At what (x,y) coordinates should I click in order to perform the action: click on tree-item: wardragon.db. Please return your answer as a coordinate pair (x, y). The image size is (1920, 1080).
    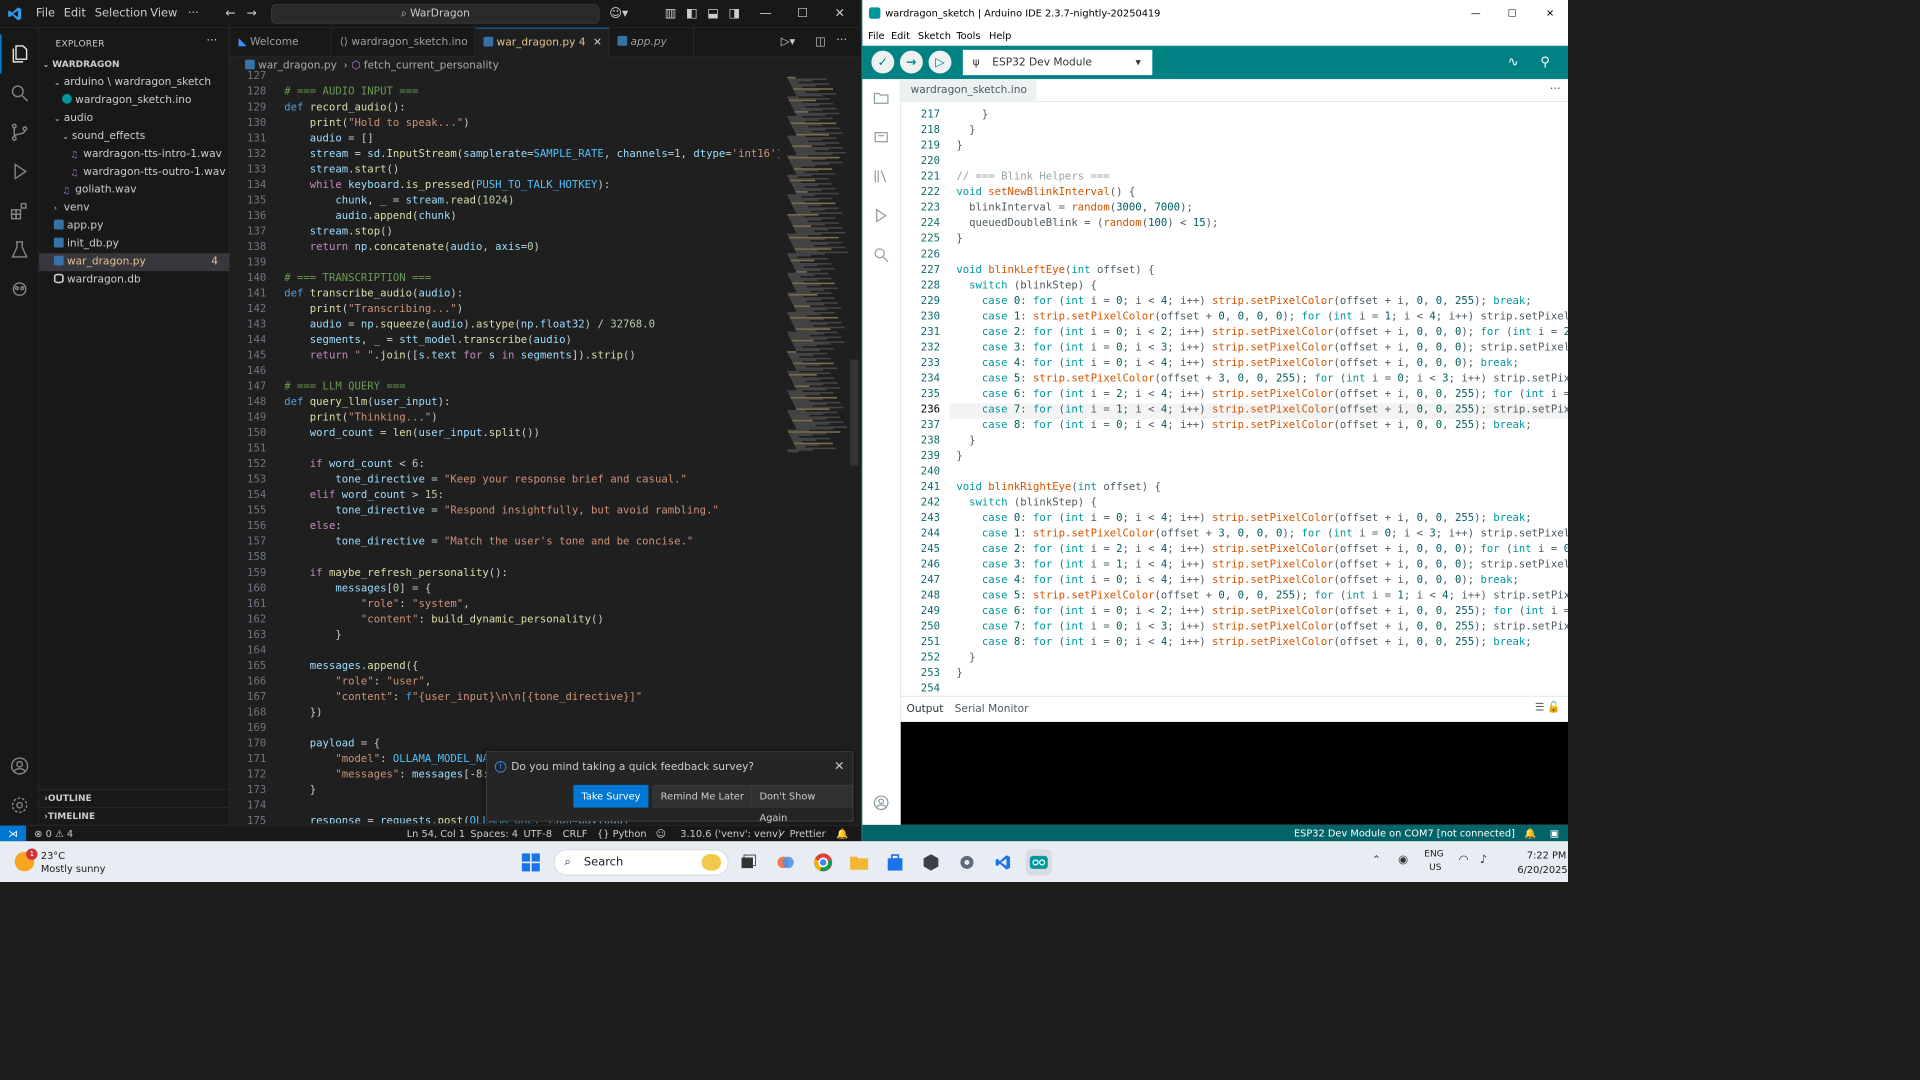
    Looking at the image, I should click on (134, 280).